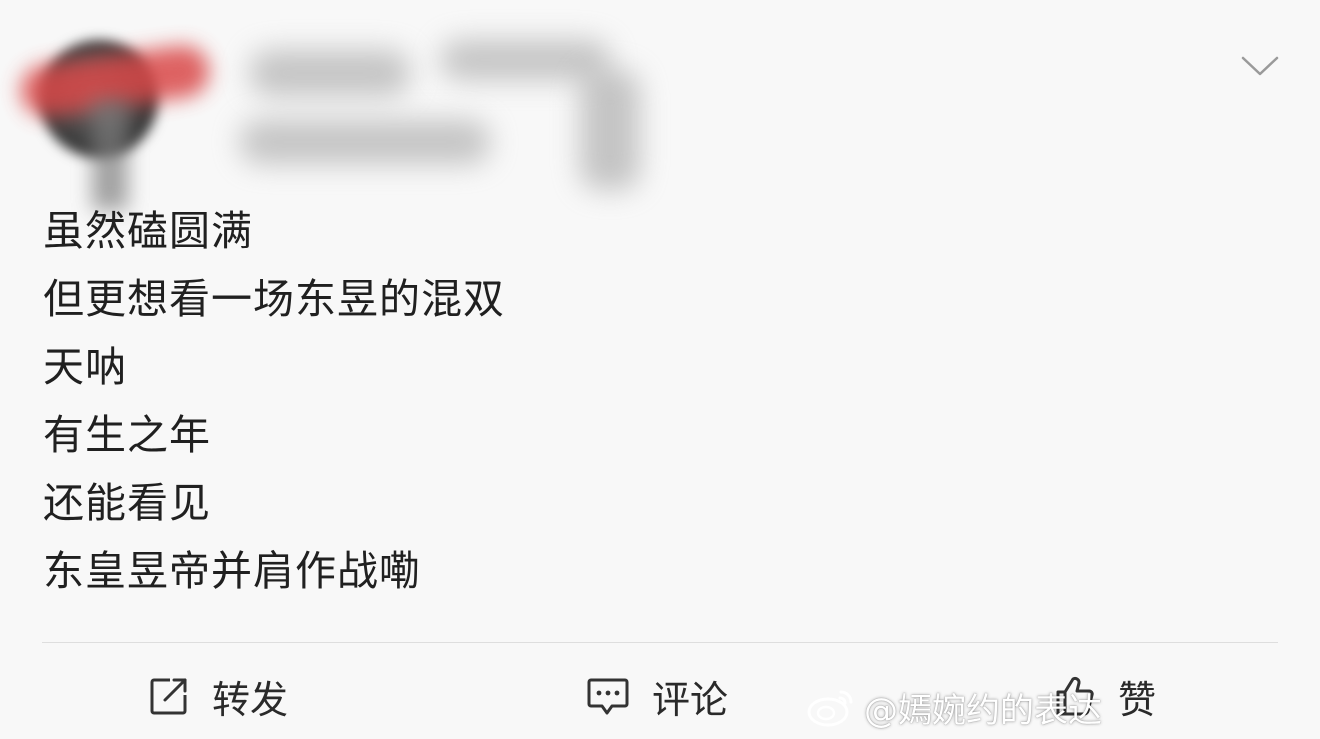 The height and width of the screenshot is (739, 1320). Describe the element at coordinates (127, 435) in the screenshot. I see `post-line: 有生之年` at that location.